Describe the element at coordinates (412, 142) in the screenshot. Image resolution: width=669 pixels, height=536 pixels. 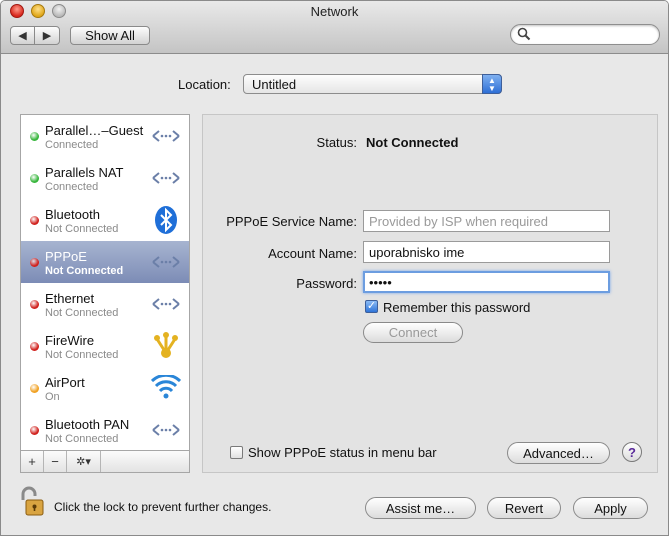
I see `status-value: Not Connected` at that location.